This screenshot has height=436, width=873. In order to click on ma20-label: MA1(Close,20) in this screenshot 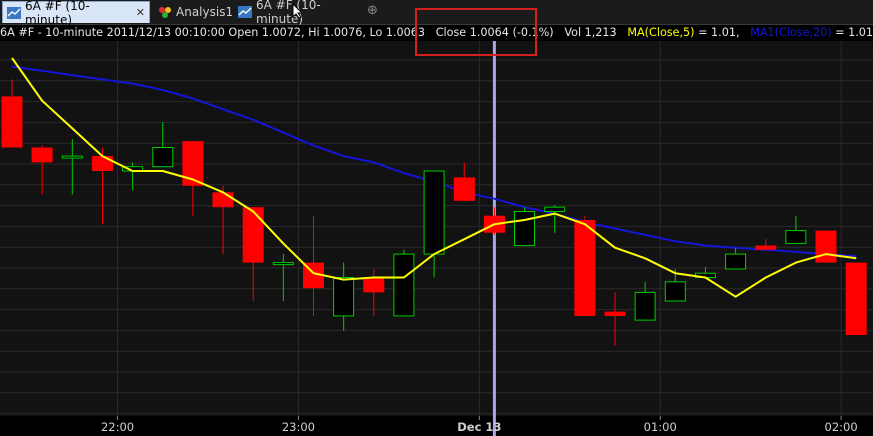, I will do `click(791, 32)`.